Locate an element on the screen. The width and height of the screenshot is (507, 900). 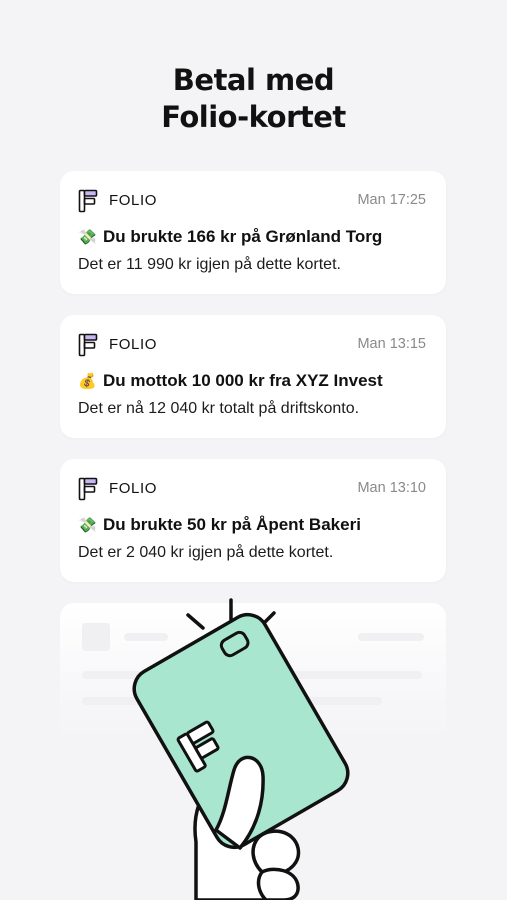
notification-headline-text: Du brukte 166 kr på Grønland Torg is located at coordinates (243, 236).